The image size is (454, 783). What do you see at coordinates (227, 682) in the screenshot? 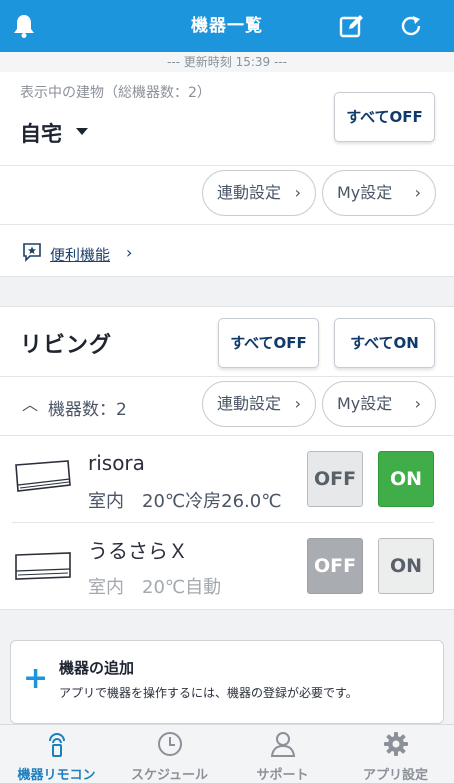
I see `add-device-card: + 機器の追加 アプリで機器を操作するには、機器の登録が必要です。` at bounding box center [227, 682].